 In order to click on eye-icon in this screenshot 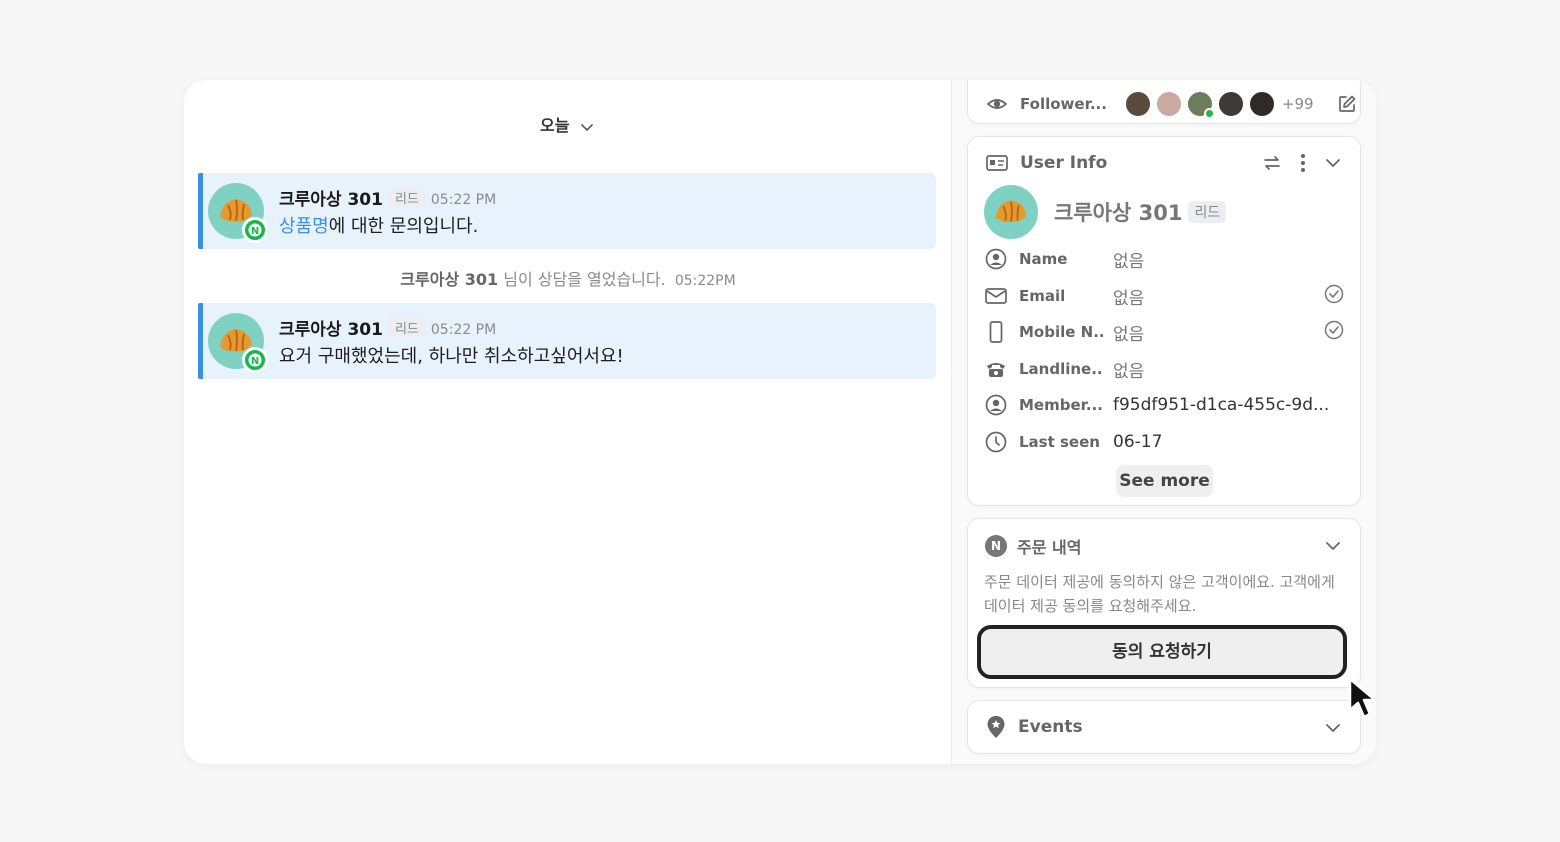, I will do `click(997, 104)`.